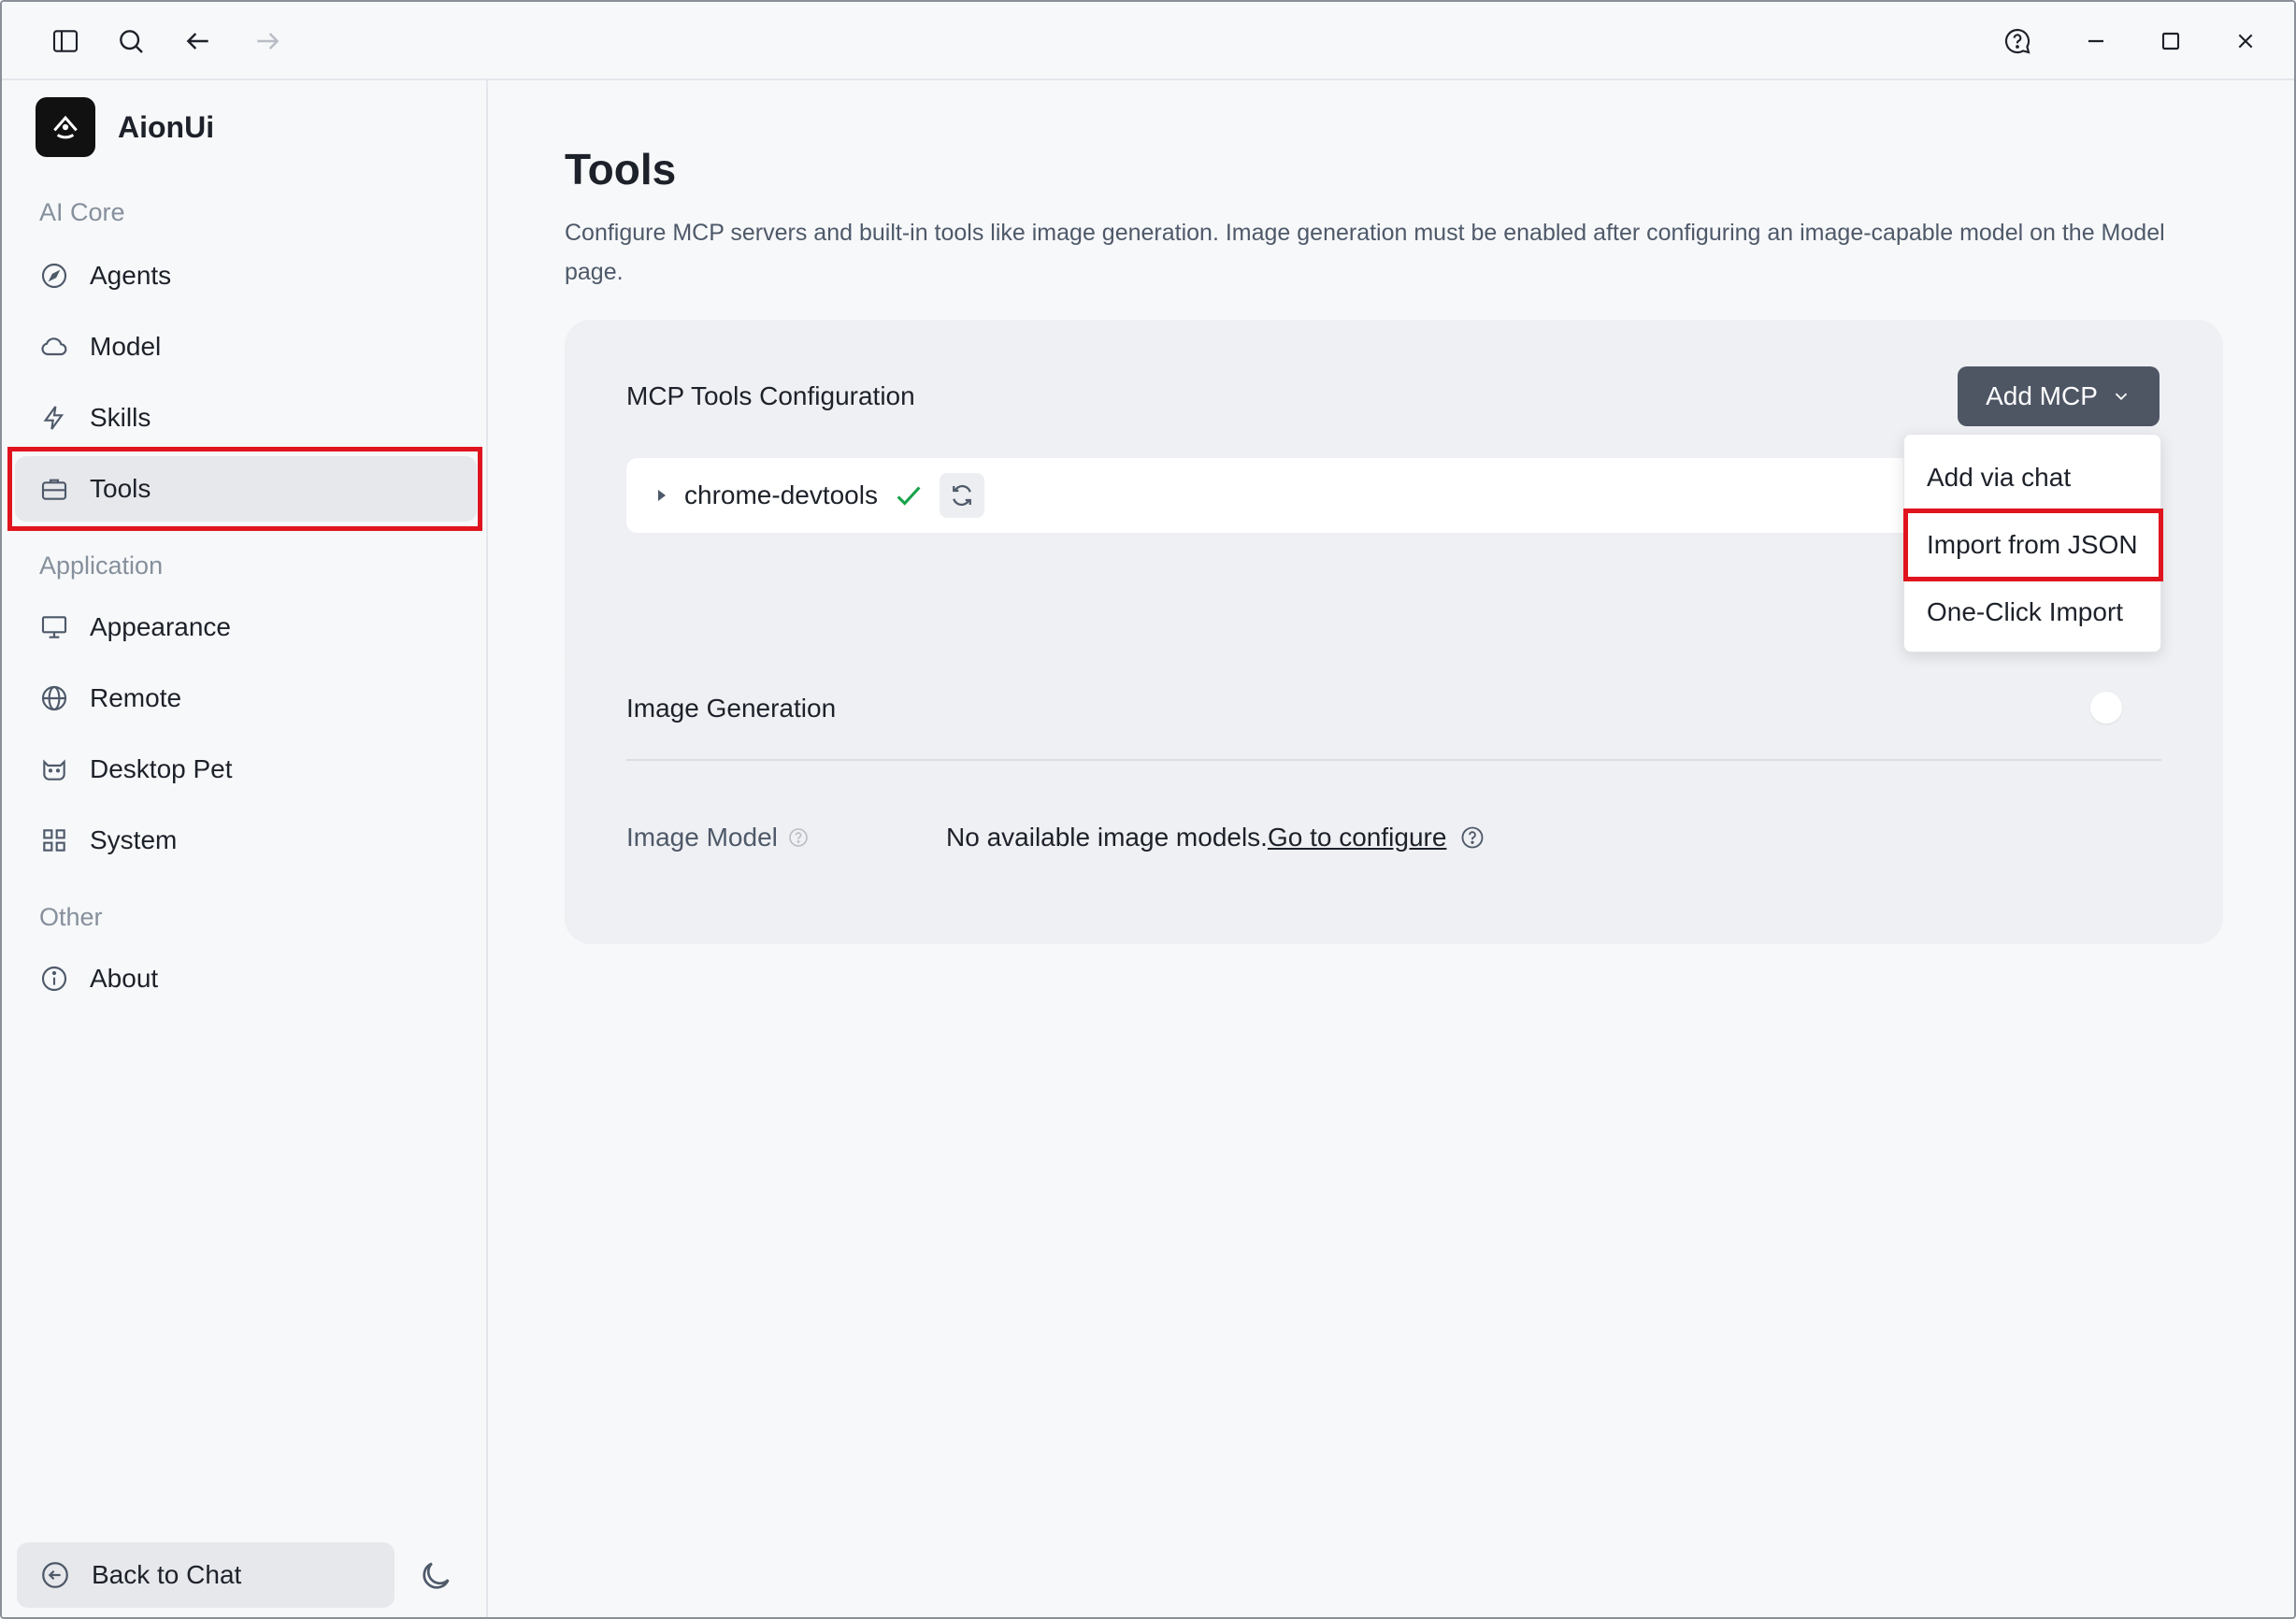 The image size is (2296, 1619). What do you see at coordinates (54, 489) in the screenshot?
I see `toolbox-icon` at bounding box center [54, 489].